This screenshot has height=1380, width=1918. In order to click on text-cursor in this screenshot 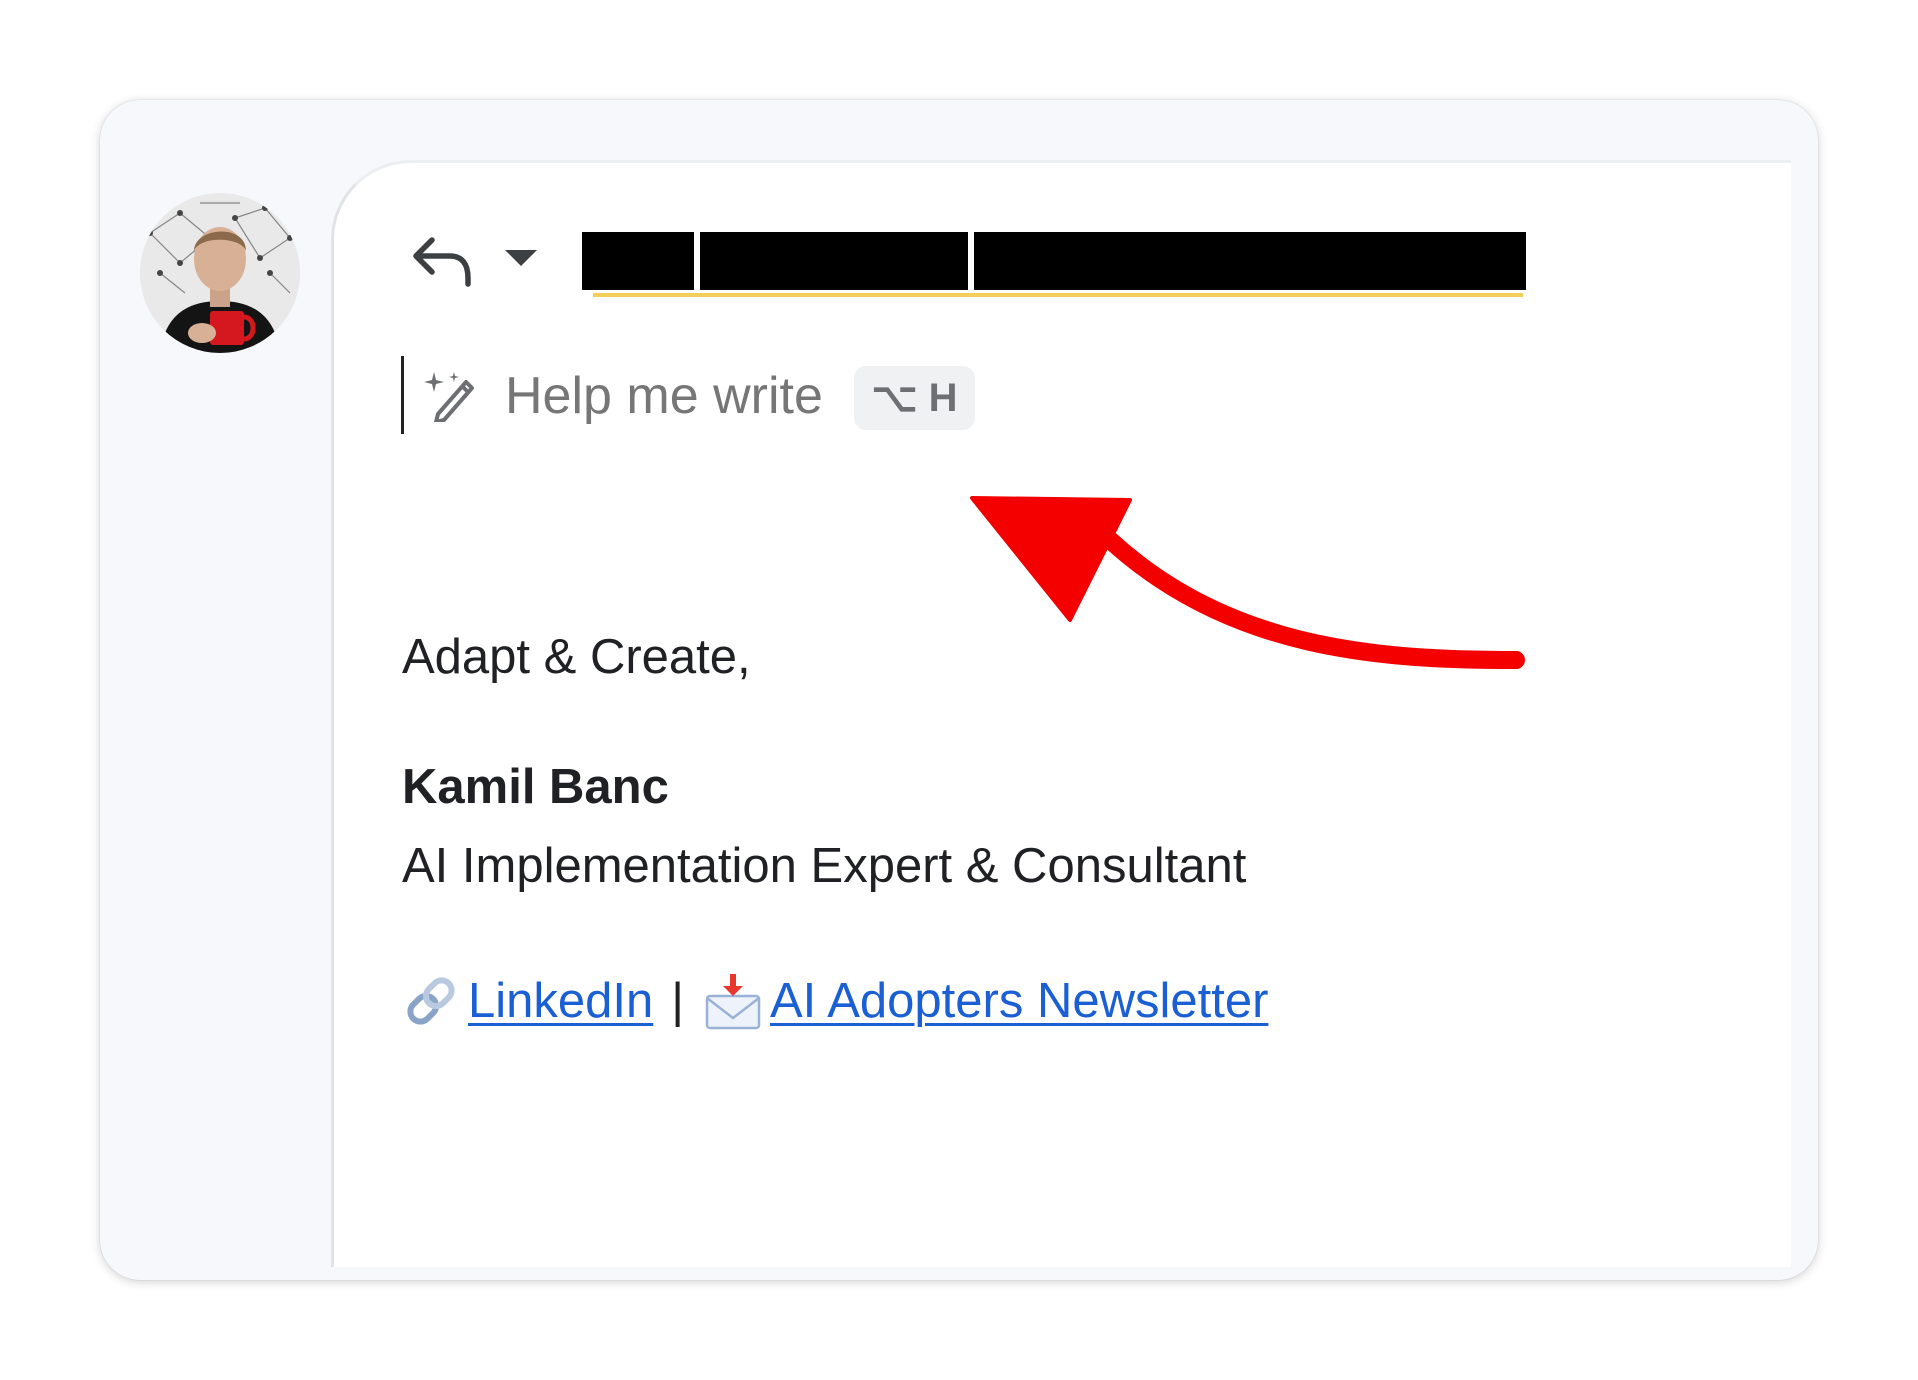, I will do `click(402, 395)`.